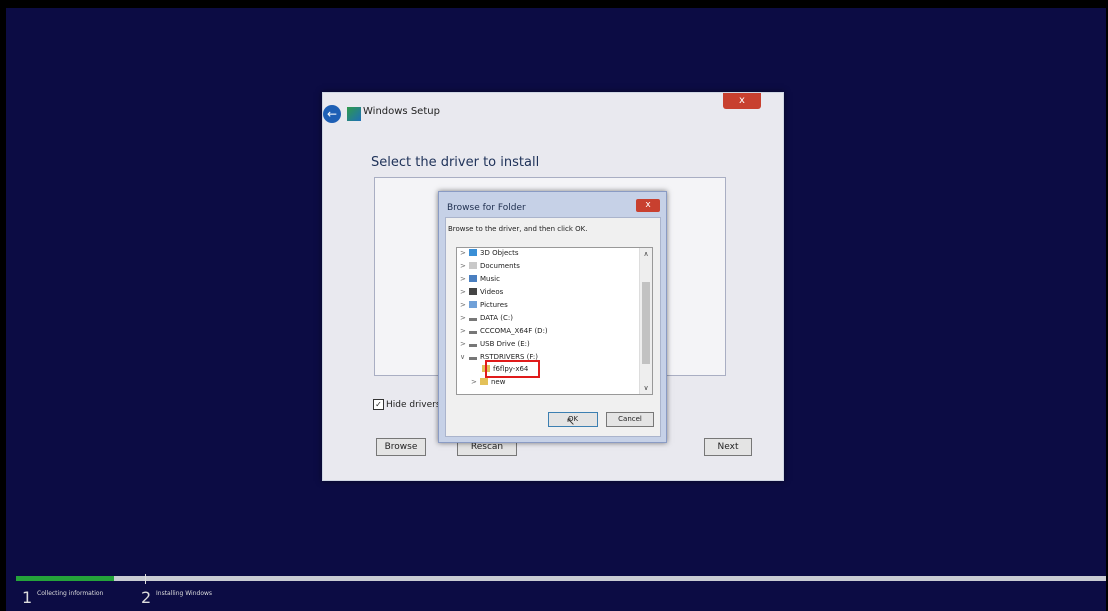 This screenshot has width=1108, height=611. I want to click on next-button: Next, so click(728, 447).